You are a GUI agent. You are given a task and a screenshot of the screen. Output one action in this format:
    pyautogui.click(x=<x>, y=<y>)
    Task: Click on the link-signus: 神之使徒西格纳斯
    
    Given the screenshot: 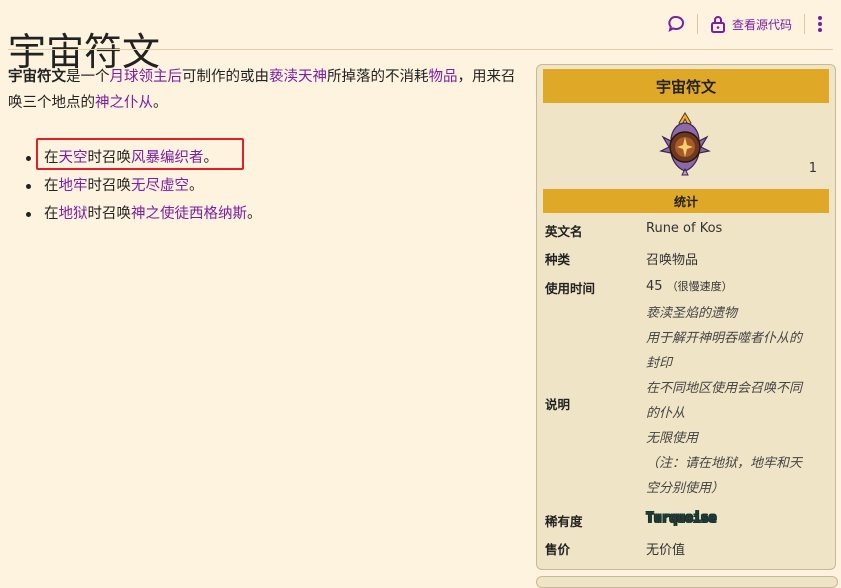 What is the action you would take?
    pyautogui.click(x=189, y=214)
    